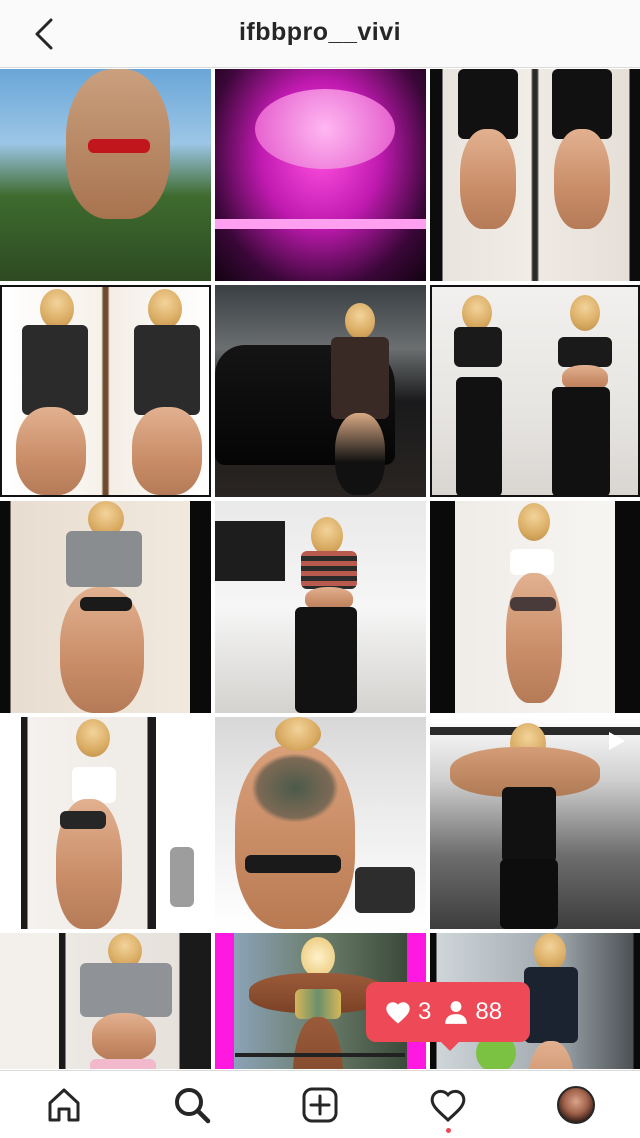 The image size is (640, 1138). What do you see at coordinates (398, 1013) in the screenshot?
I see `heart-icon` at bounding box center [398, 1013].